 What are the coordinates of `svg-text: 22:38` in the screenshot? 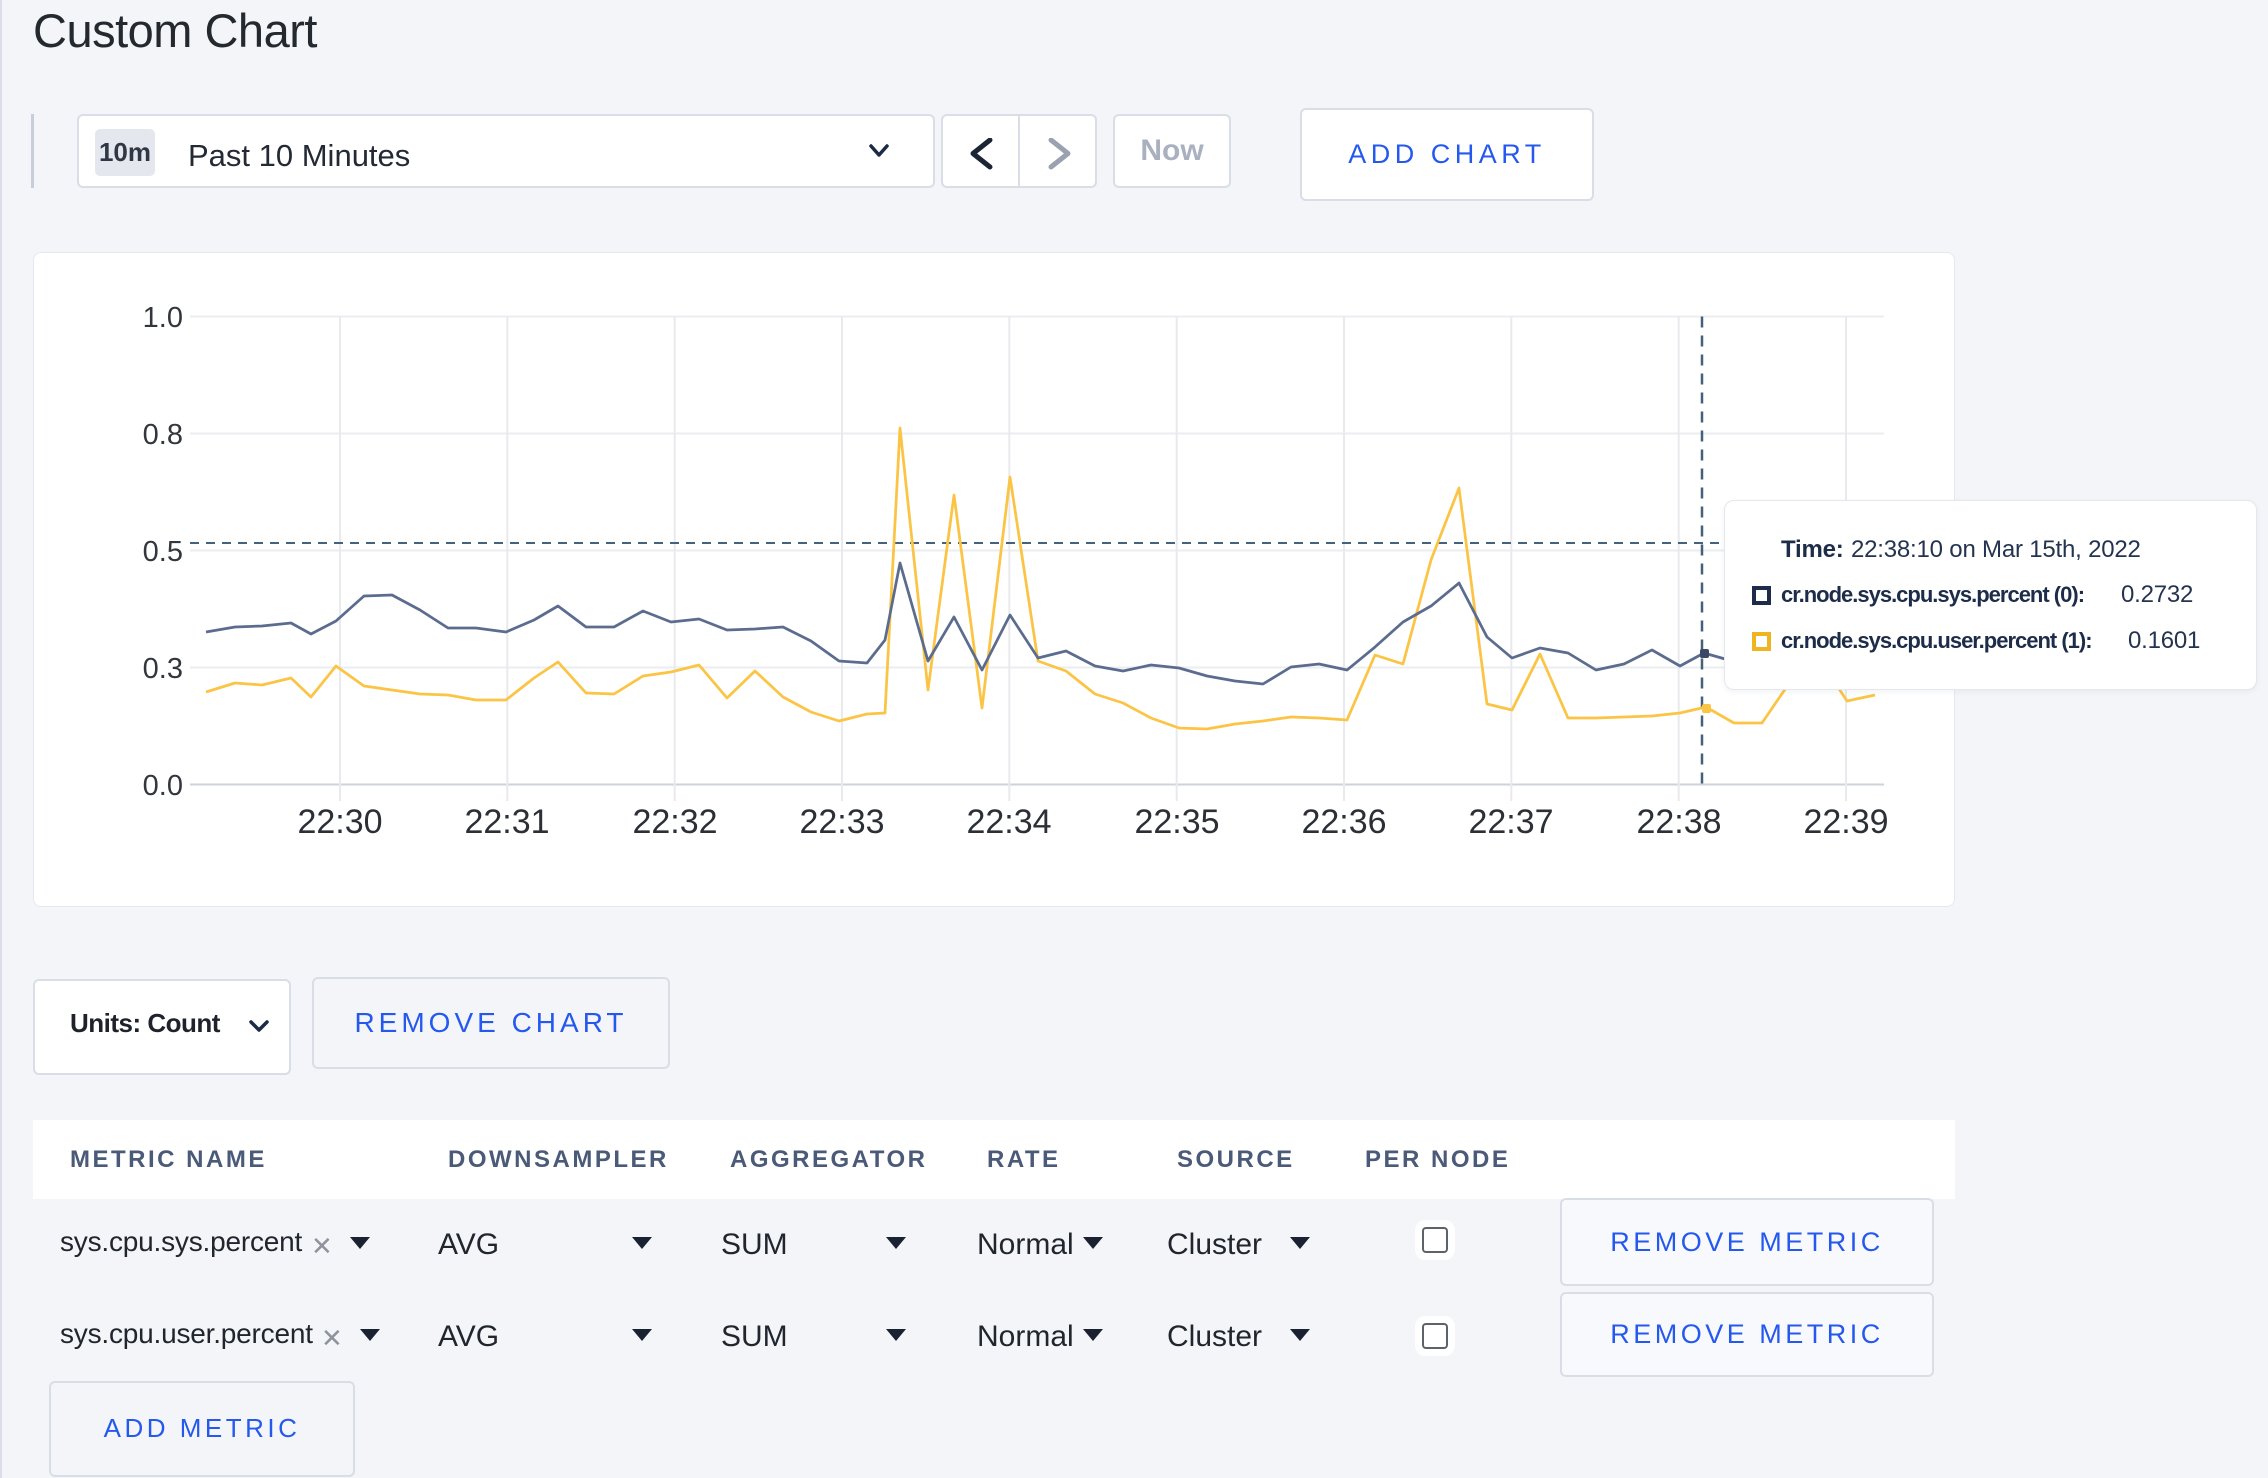 It's located at (1678, 822).